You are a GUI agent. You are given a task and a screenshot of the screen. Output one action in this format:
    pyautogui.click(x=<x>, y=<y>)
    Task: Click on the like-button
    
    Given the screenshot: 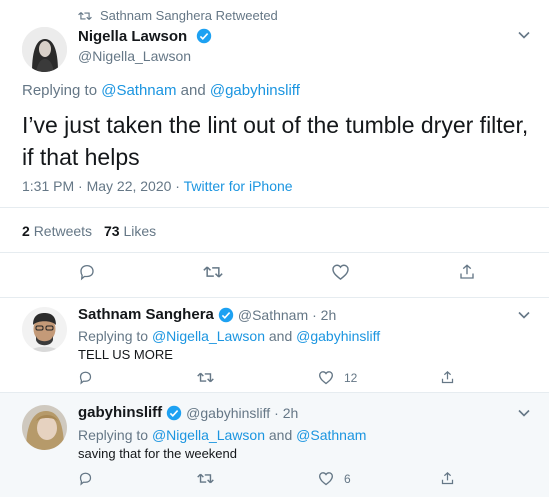 What is the action you would take?
    pyautogui.click(x=340, y=272)
    